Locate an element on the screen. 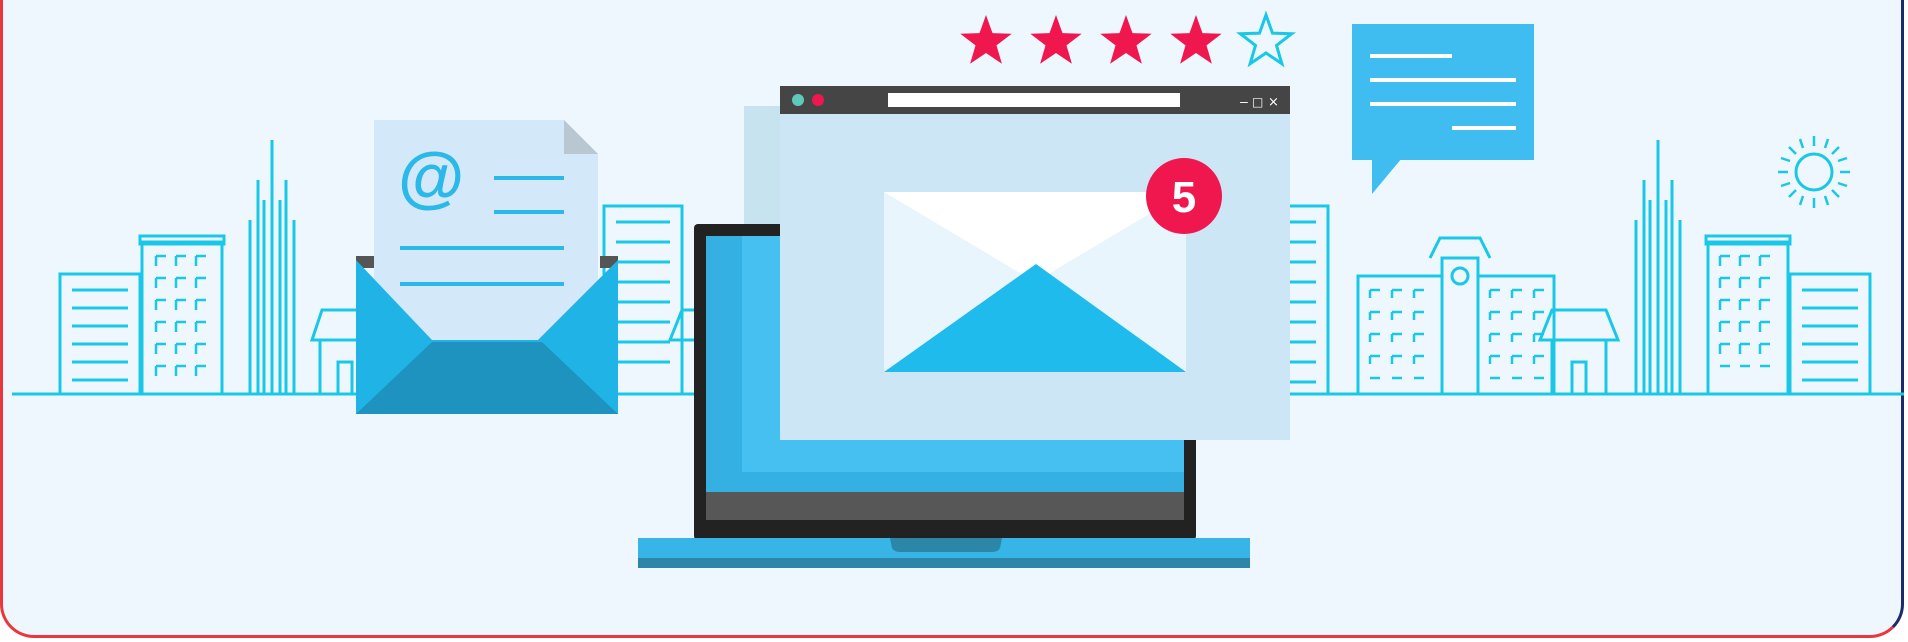 The width and height of the screenshot is (1908, 642). mail-icon is located at coordinates (1035, 282).